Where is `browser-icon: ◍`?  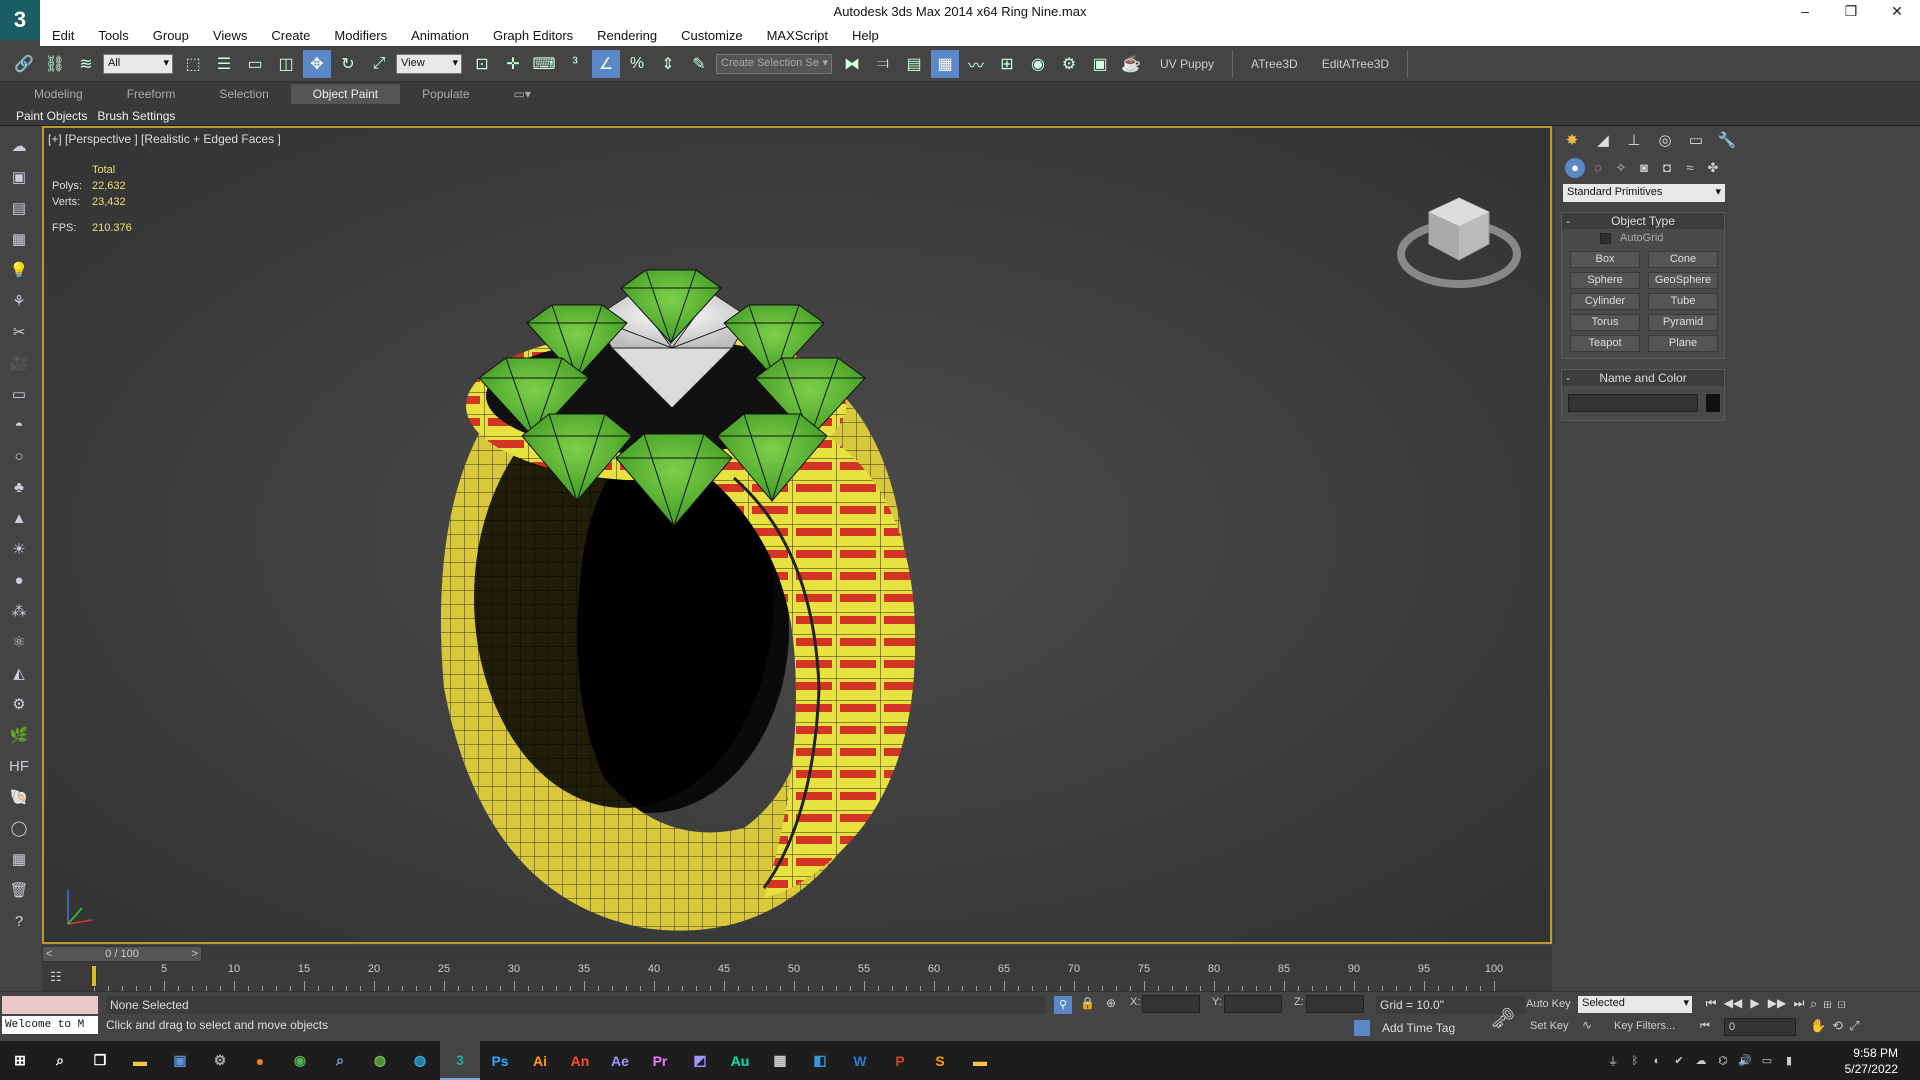
browser-icon: ◍ is located at coordinates (420, 1060).